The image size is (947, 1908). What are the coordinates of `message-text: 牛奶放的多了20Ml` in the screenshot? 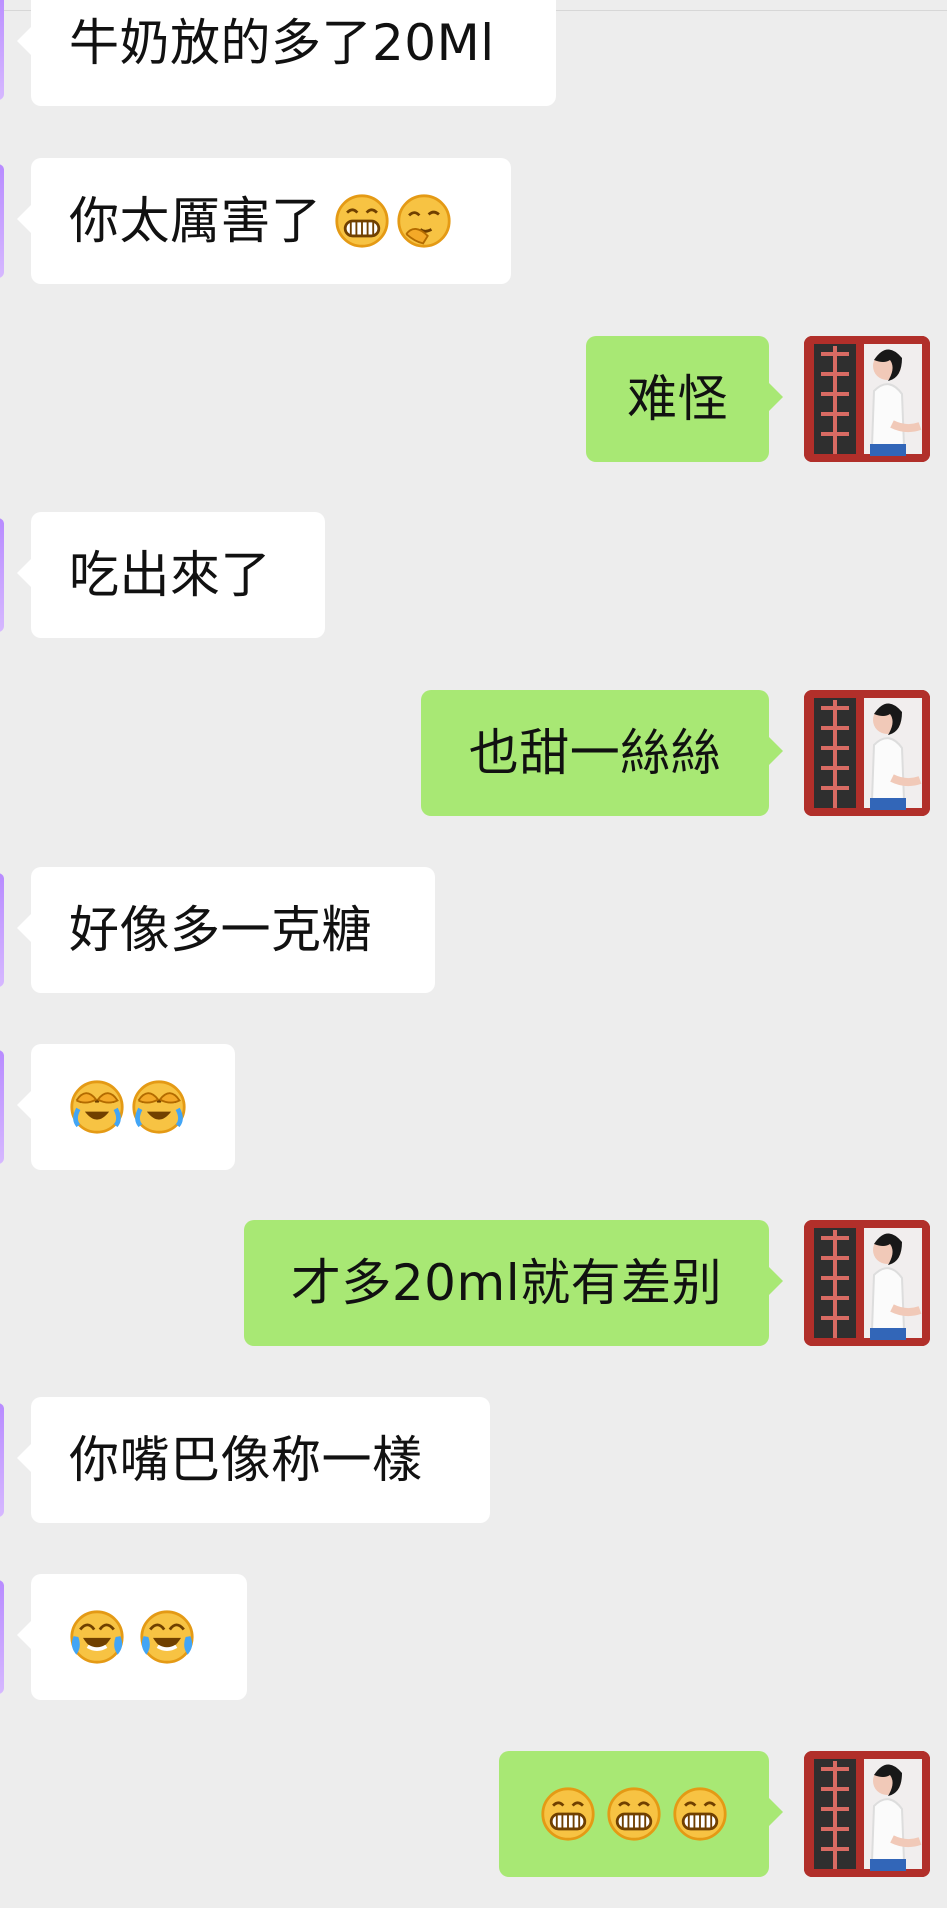 It's located at (282, 43).